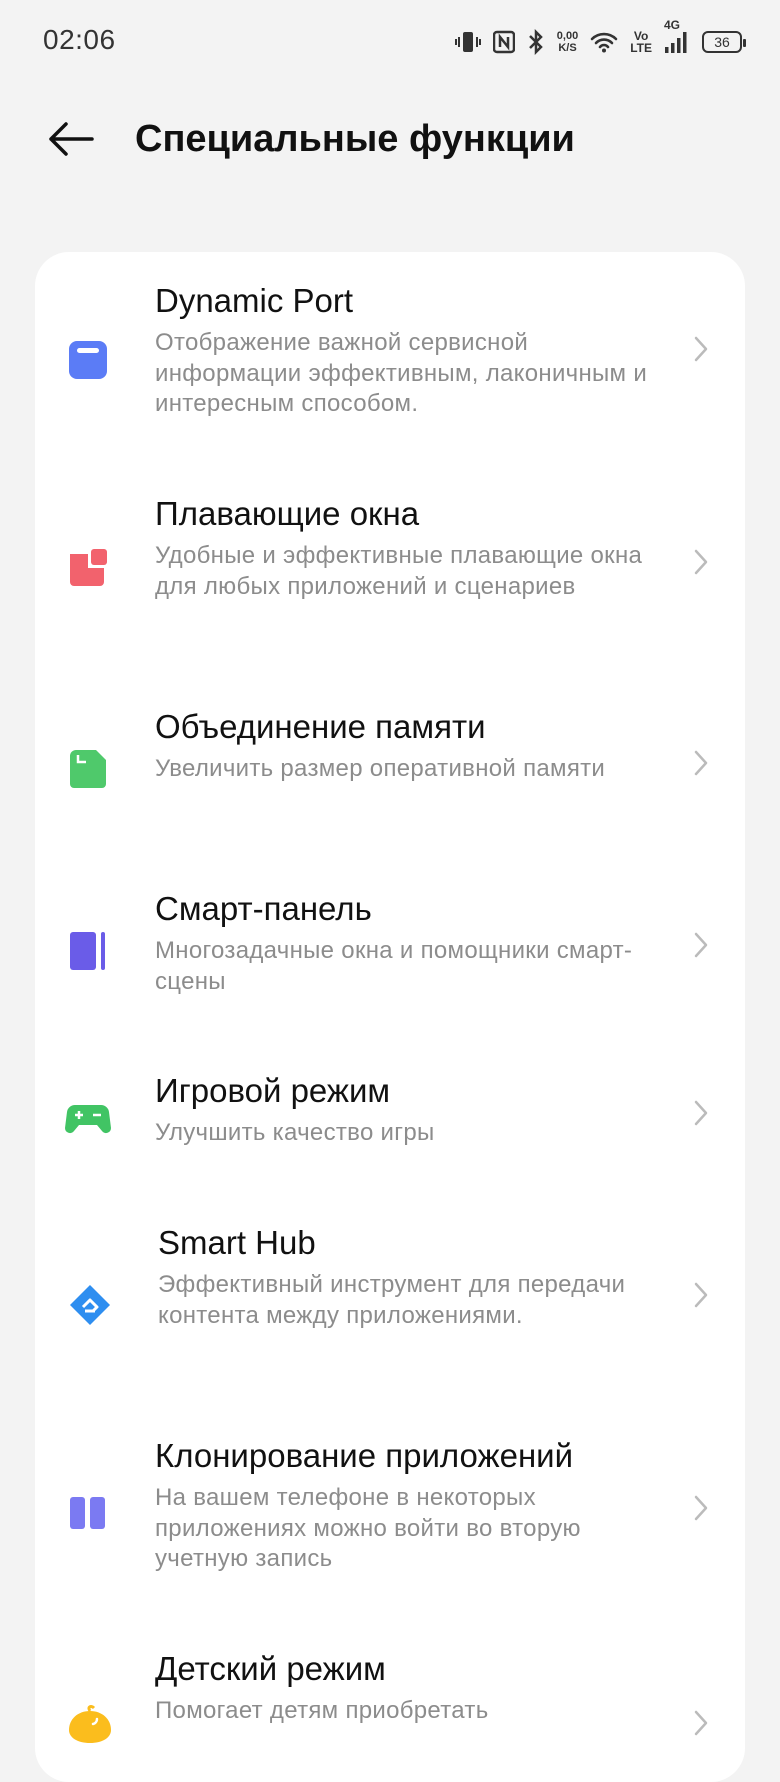 This screenshot has height=1782, width=780. What do you see at coordinates (536, 42) in the screenshot?
I see `bluetooth-icon` at bounding box center [536, 42].